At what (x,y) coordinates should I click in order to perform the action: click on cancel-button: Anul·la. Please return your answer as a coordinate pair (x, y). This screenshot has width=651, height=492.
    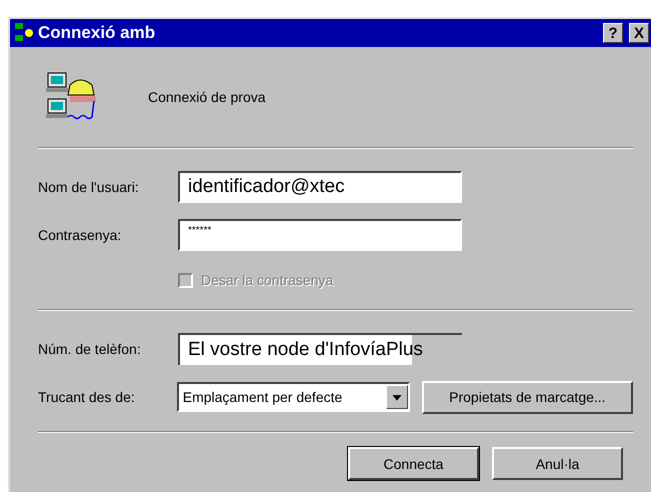
    Looking at the image, I should click on (557, 463).